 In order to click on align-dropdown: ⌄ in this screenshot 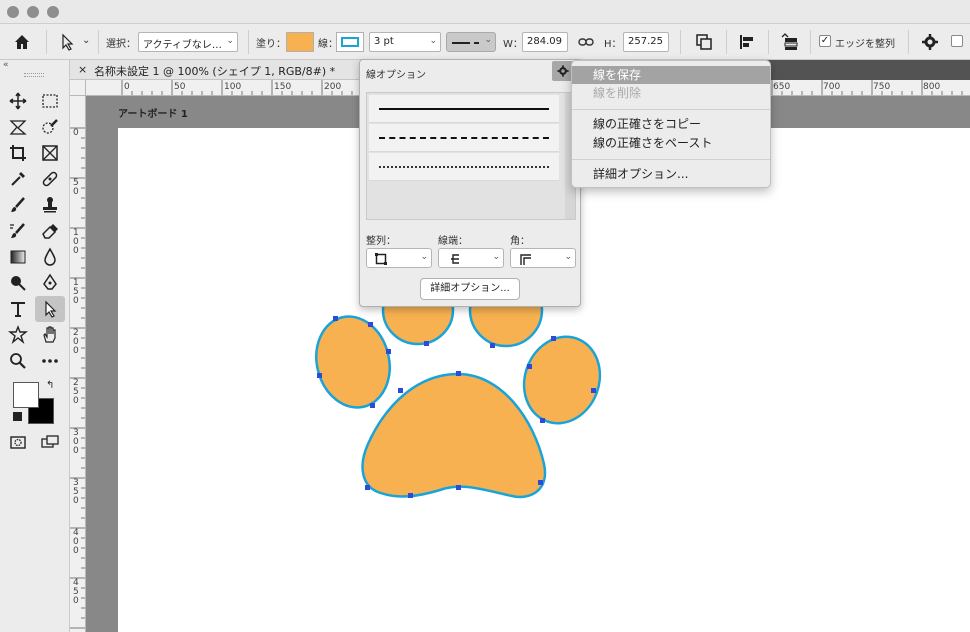, I will do `click(399, 258)`.